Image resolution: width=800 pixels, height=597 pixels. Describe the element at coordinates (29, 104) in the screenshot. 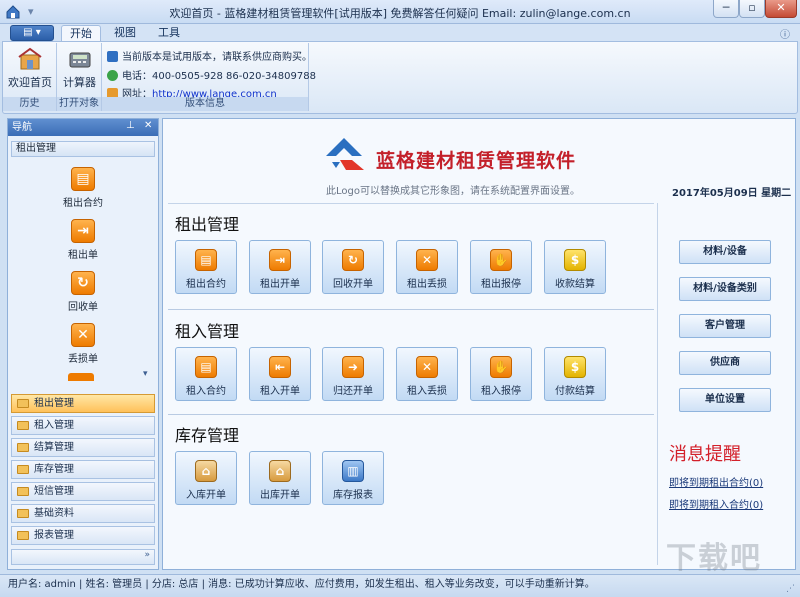

I see `history-group-label: 历史` at that location.